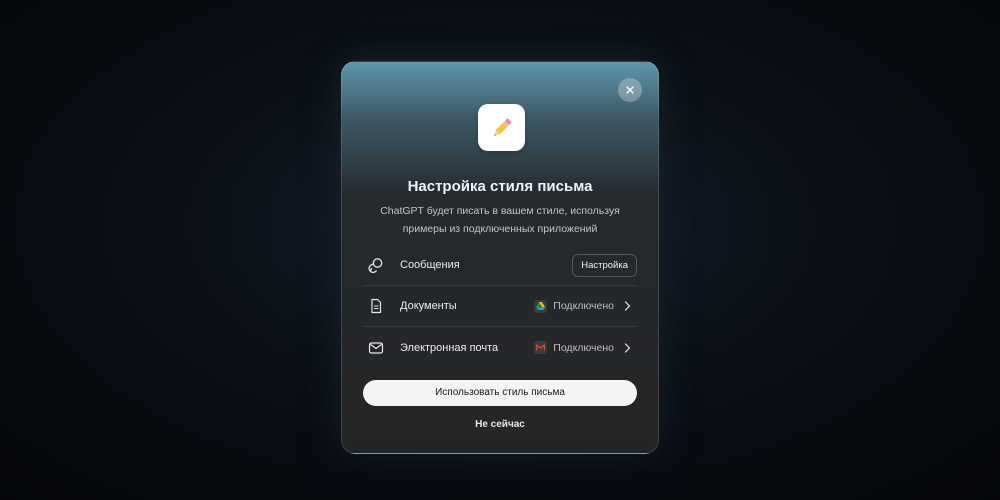  Describe the element at coordinates (380, 306) in the screenshot. I see `document-icon` at that location.